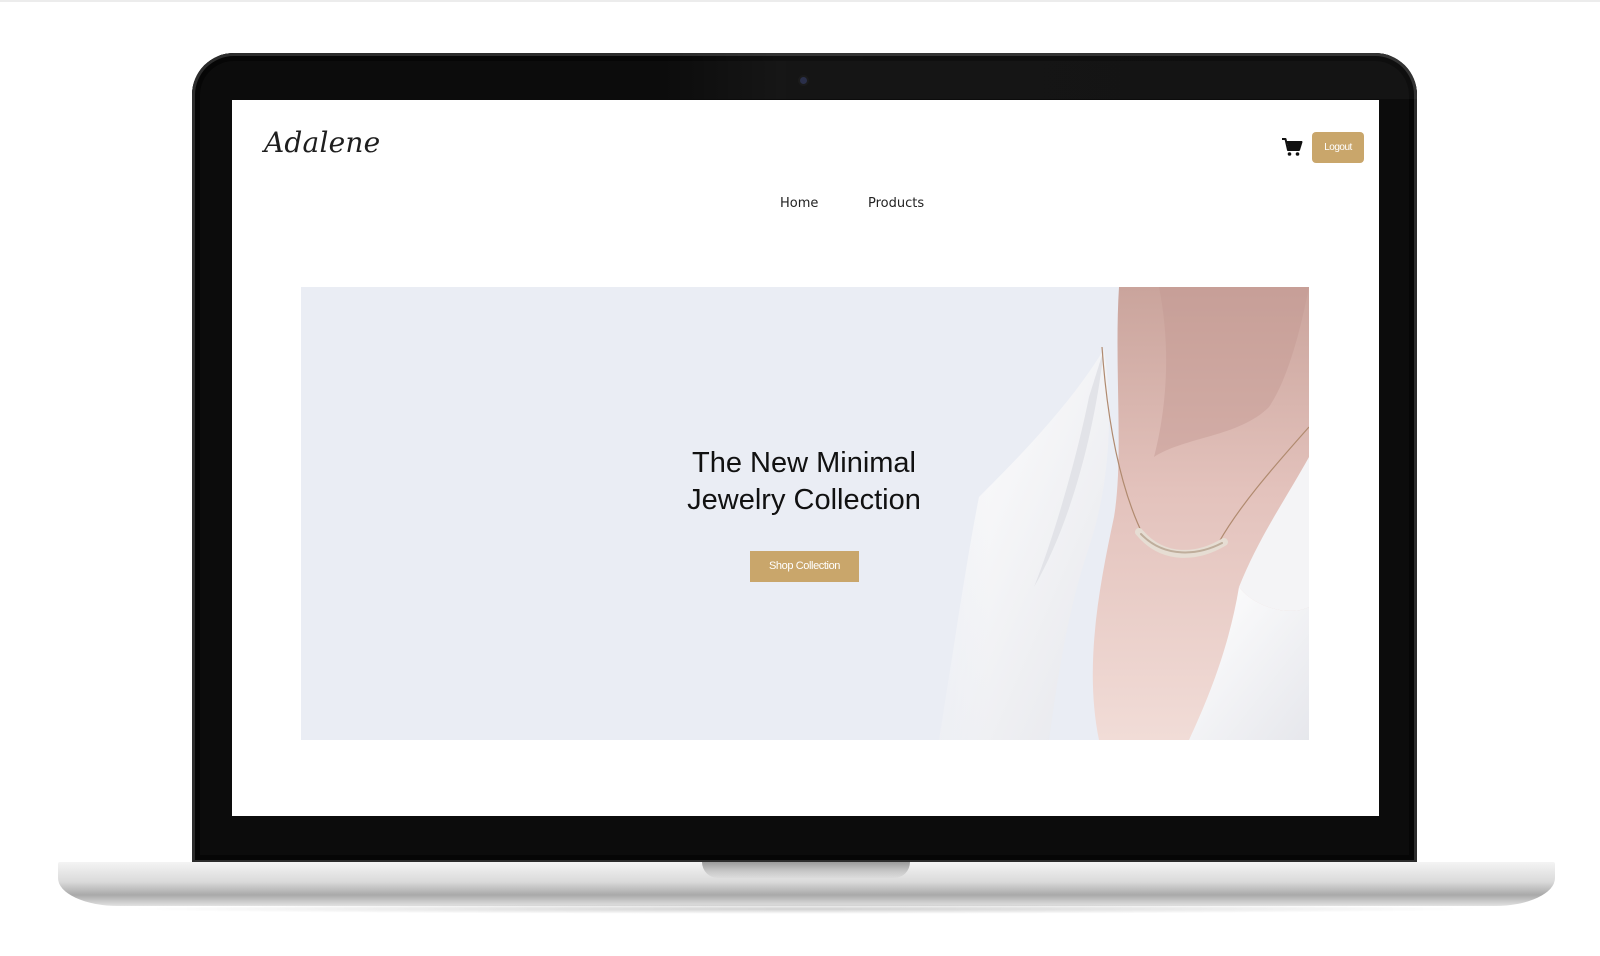  What do you see at coordinates (1042, 76) in the screenshot?
I see `lid-sheen` at bounding box center [1042, 76].